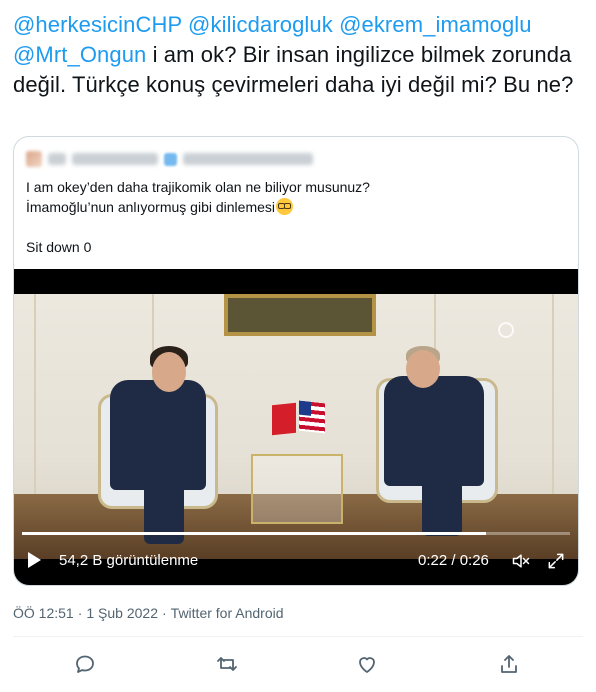 This screenshot has width=596, height=692. I want to click on video-controls: 54,2 B görüntülenme 0:22 / 0:26, so click(296, 561).